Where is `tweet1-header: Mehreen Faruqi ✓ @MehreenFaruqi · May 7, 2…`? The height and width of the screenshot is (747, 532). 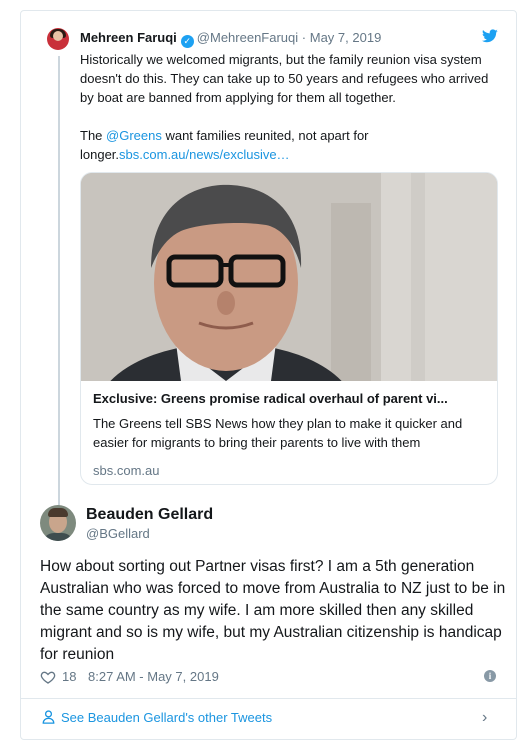
tweet1-header: Mehreen Faruqi ✓ @MehreenFaruqi · May 7, 2… is located at coordinates (230, 39).